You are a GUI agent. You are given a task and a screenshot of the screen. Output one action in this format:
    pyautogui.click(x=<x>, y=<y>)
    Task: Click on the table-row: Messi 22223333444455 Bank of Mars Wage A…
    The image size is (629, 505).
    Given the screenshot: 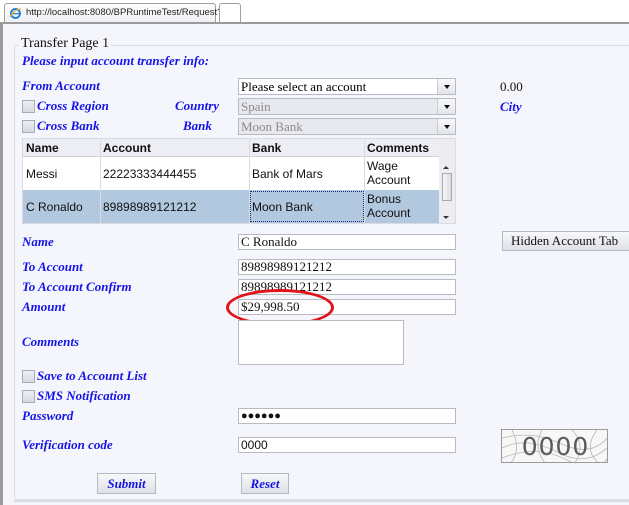 What is the action you would take?
    pyautogui.click(x=232, y=173)
    